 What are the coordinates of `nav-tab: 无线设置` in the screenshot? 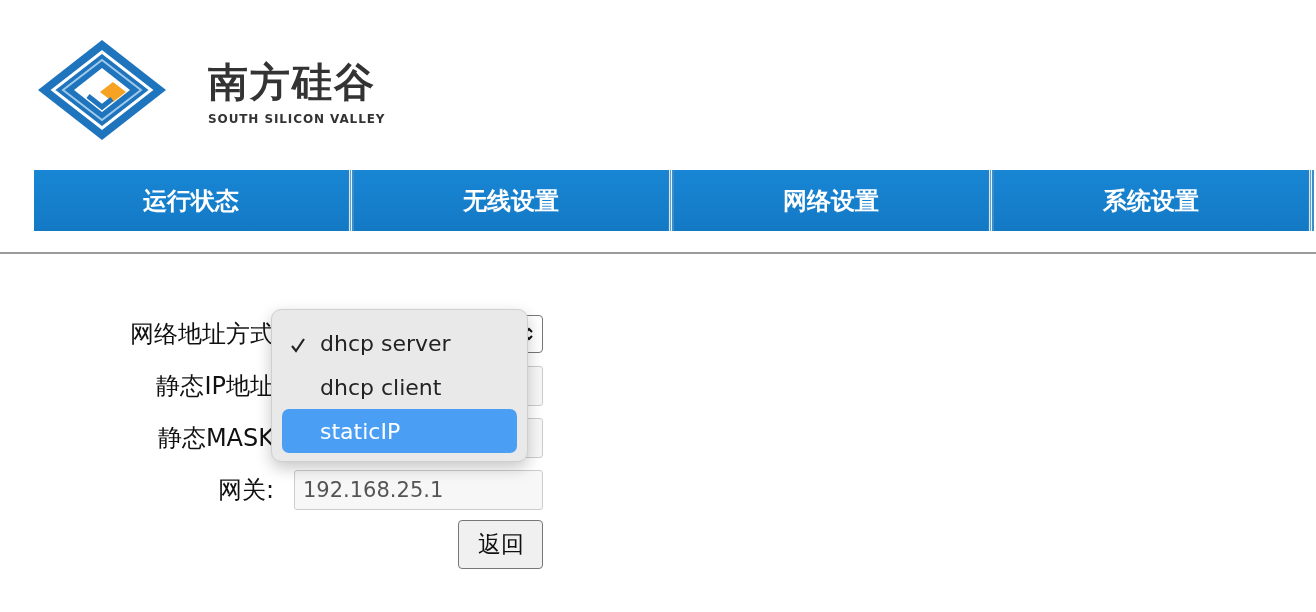 It's located at (511, 200).